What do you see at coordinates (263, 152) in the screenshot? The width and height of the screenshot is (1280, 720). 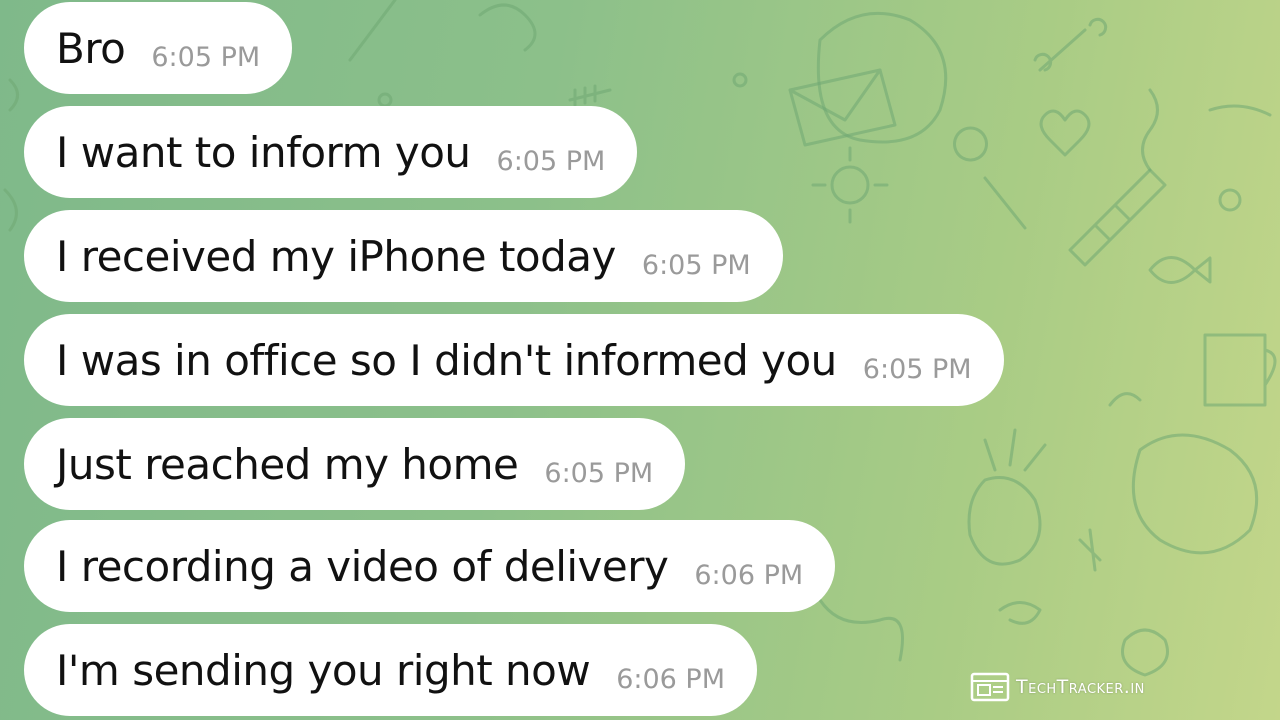 I see `message-text: I want to inform you` at bounding box center [263, 152].